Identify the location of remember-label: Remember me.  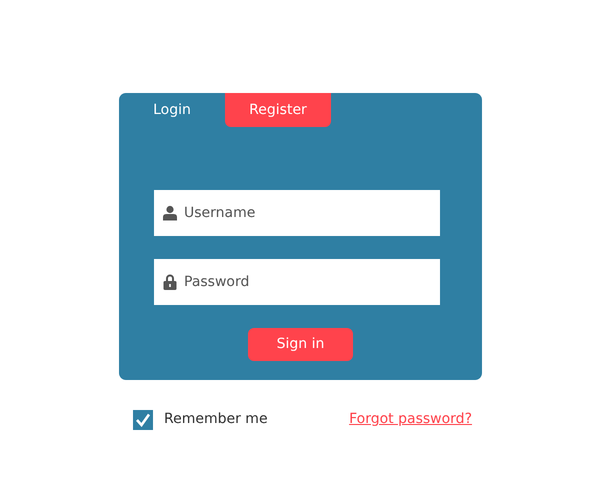
(216, 419).